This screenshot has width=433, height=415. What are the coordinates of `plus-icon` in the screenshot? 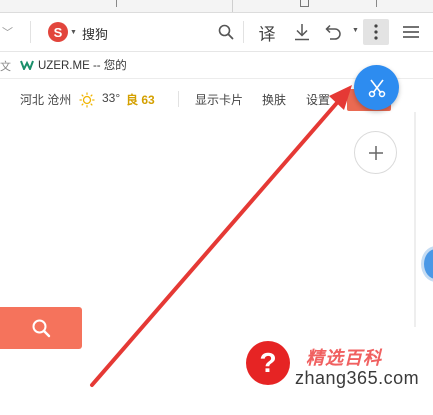 It's located at (375, 152).